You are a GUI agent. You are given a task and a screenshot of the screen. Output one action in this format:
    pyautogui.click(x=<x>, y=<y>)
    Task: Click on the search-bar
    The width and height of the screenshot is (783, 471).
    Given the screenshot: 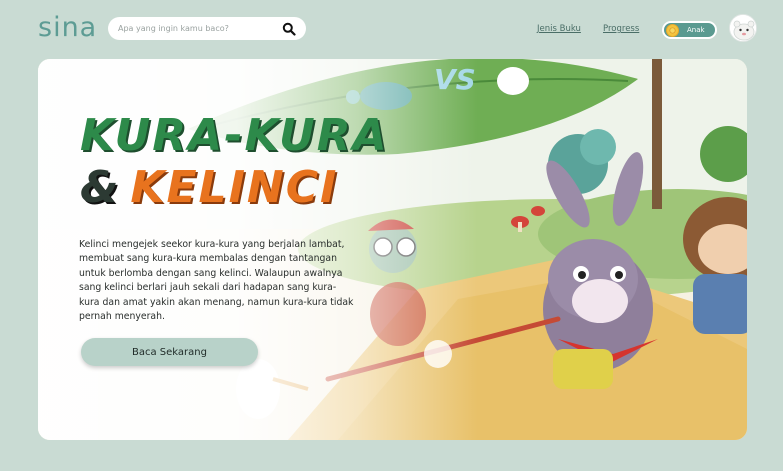 What is the action you would take?
    pyautogui.click(x=207, y=28)
    